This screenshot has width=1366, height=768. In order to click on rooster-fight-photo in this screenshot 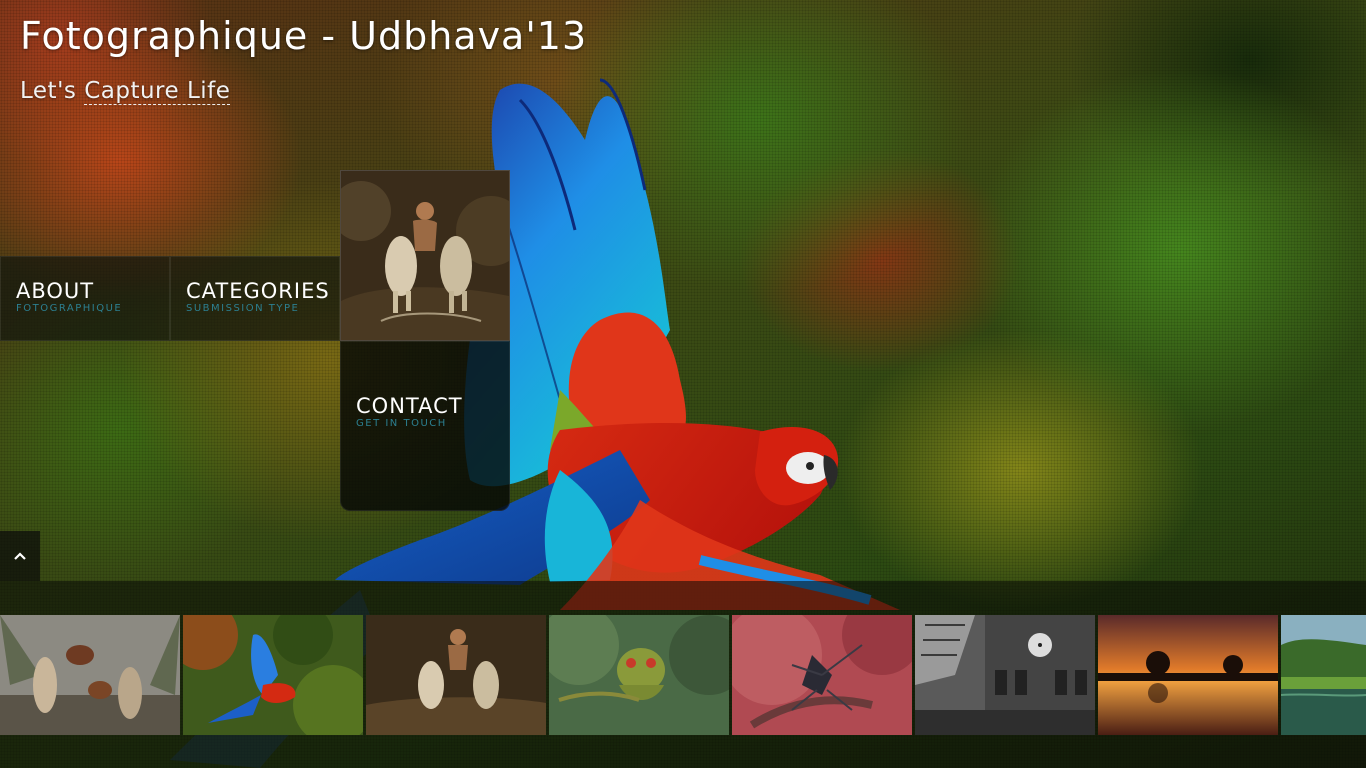, I will do `click(90, 675)`.